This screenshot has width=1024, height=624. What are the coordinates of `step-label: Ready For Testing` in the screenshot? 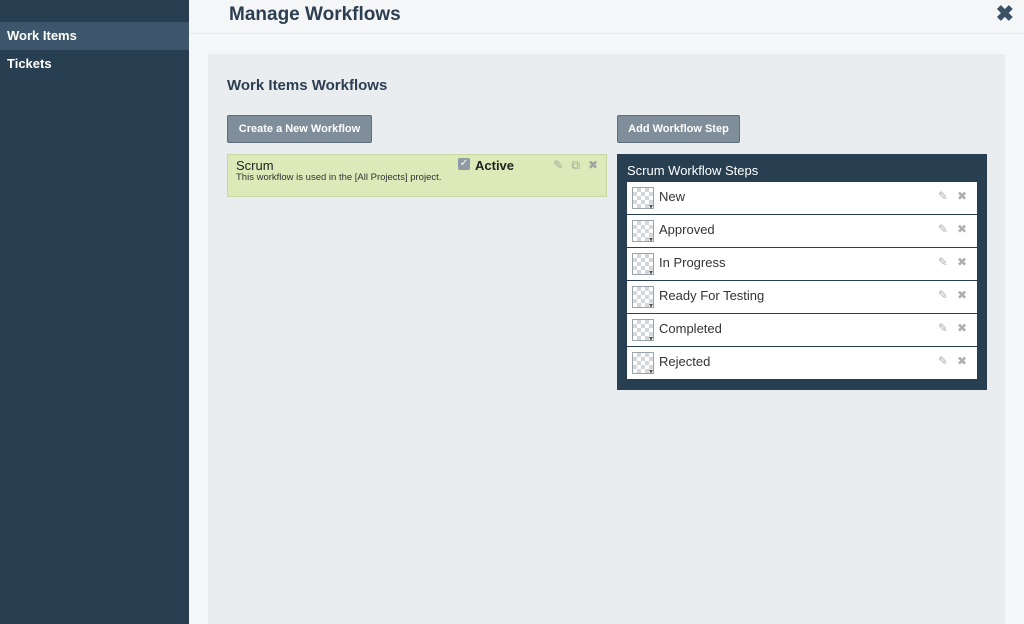 It's located at (712, 295).